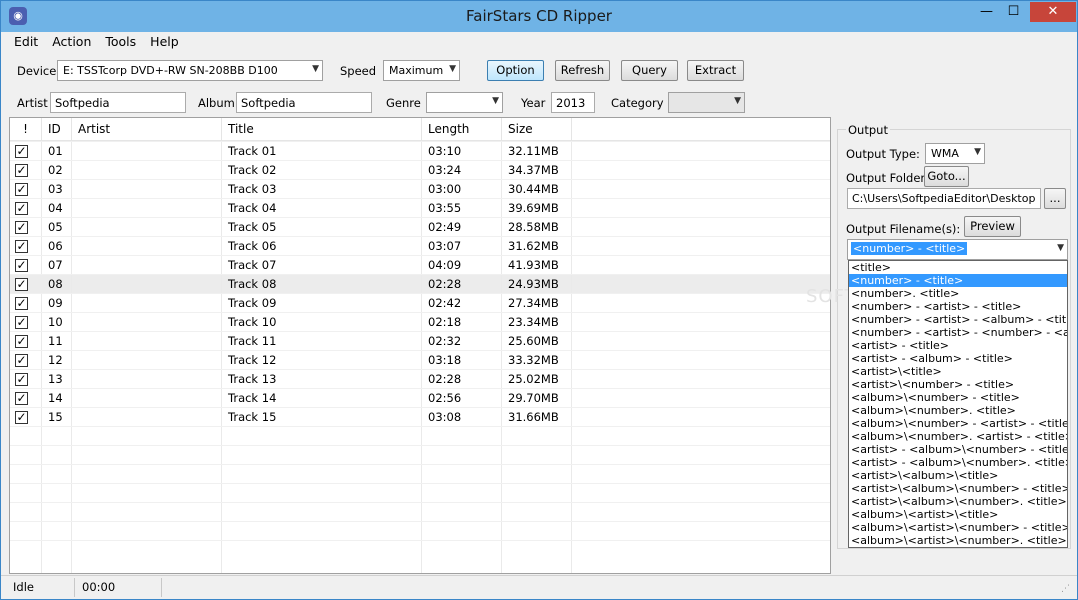 This screenshot has width=1078, height=600. What do you see at coordinates (958, 306) in the screenshot?
I see `filename-option: <number> - <artist> - <title>` at bounding box center [958, 306].